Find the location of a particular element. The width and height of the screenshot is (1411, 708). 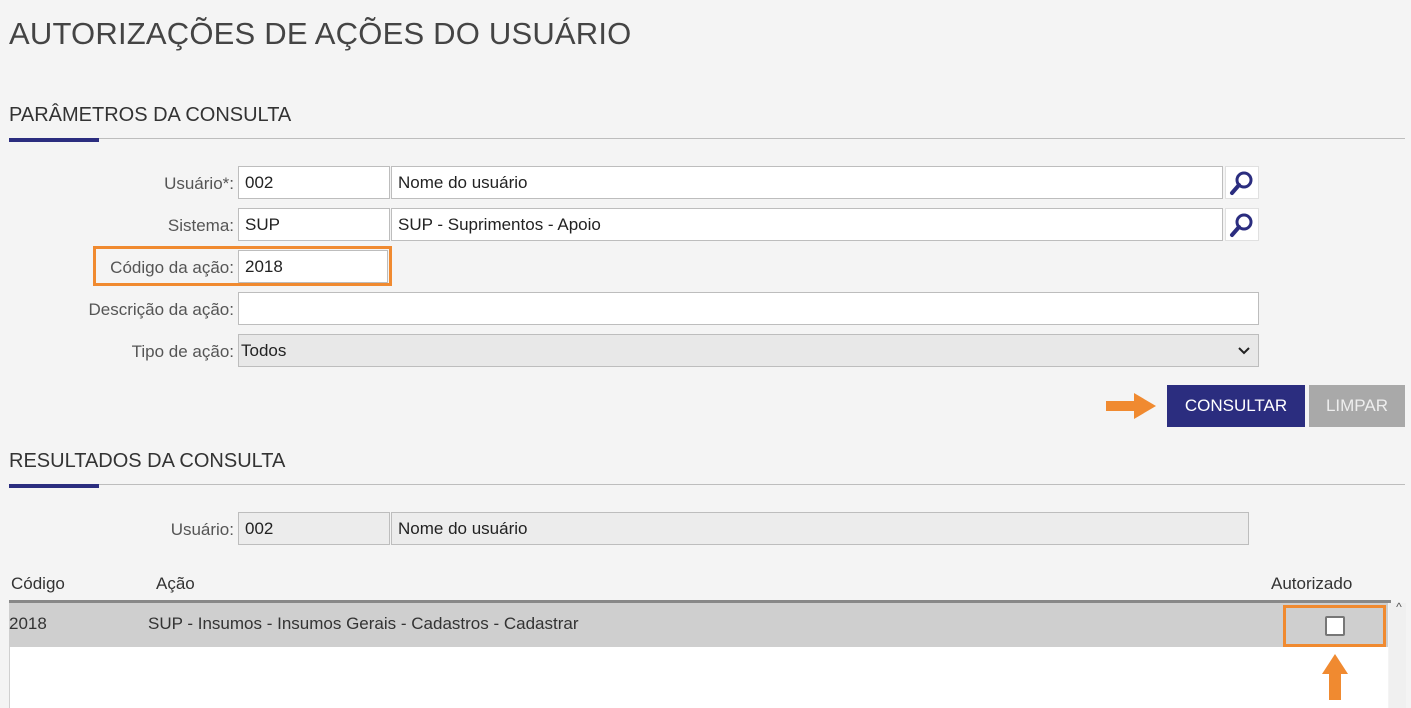

arrow-right-icon is located at coordinates (1131, 406).